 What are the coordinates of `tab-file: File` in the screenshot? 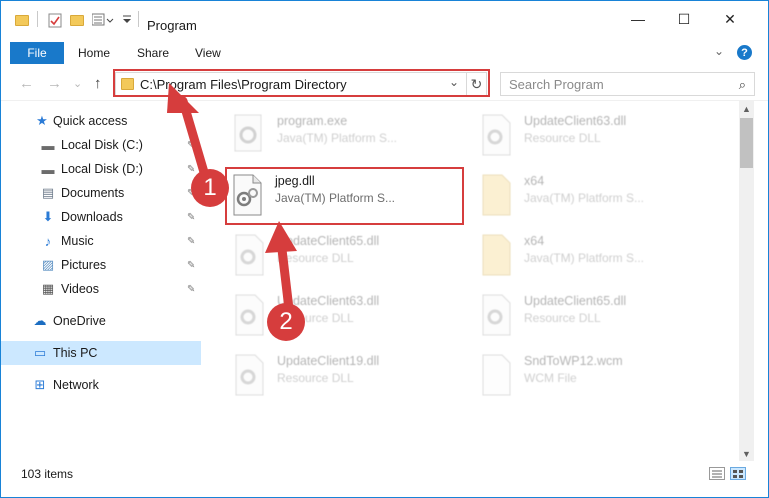 It's located at (37, 53).